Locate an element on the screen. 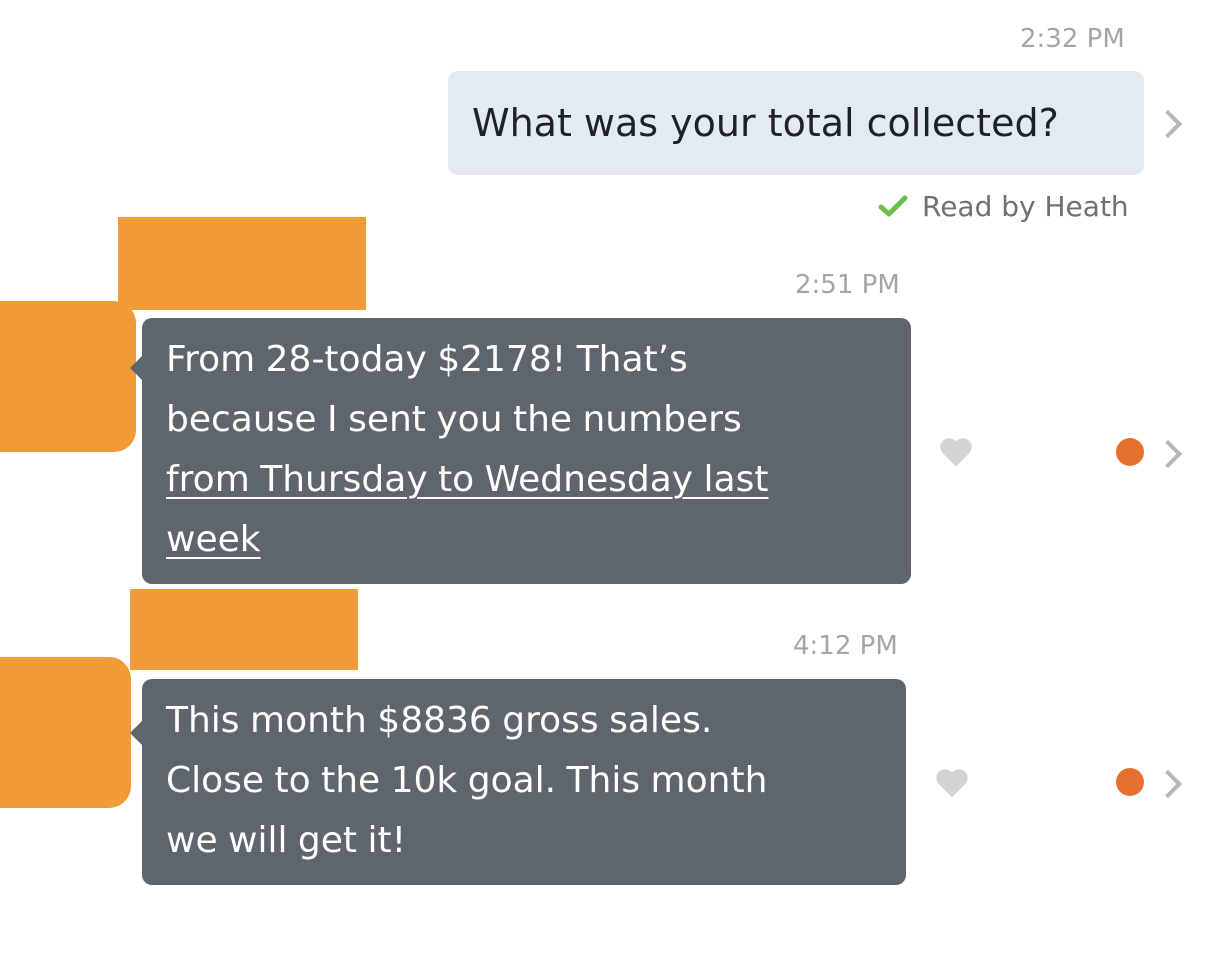  message-link-line: from Thursday to Wednesday last is located at coordinates (528, 480).